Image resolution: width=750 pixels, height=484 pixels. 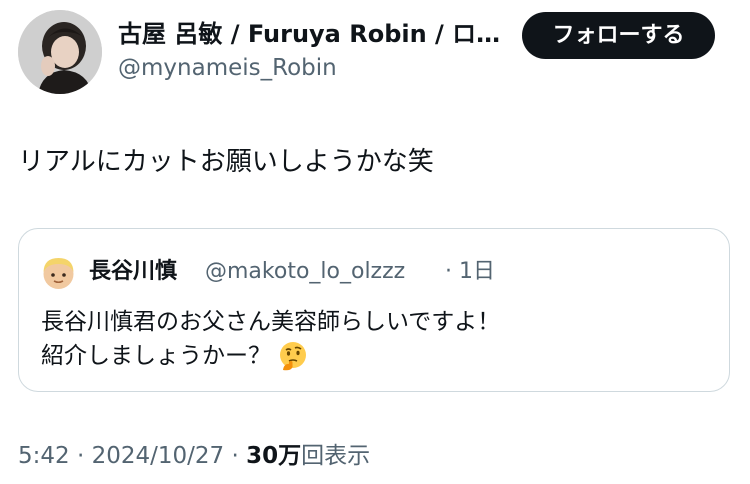 I want to click on author-avatar, so click(x=60, y=52).